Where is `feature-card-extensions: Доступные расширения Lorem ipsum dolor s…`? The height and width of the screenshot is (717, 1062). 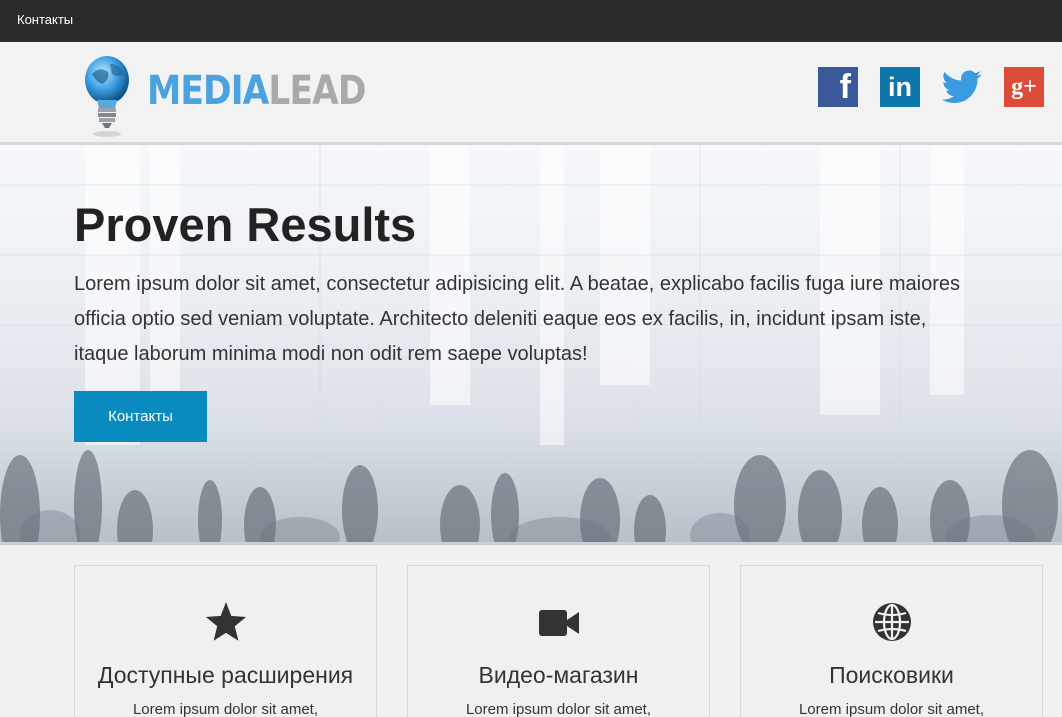 feature-card-extensions: Доступные расширения Lorem ipsum dolor s… is located at coordinates (225, 641).